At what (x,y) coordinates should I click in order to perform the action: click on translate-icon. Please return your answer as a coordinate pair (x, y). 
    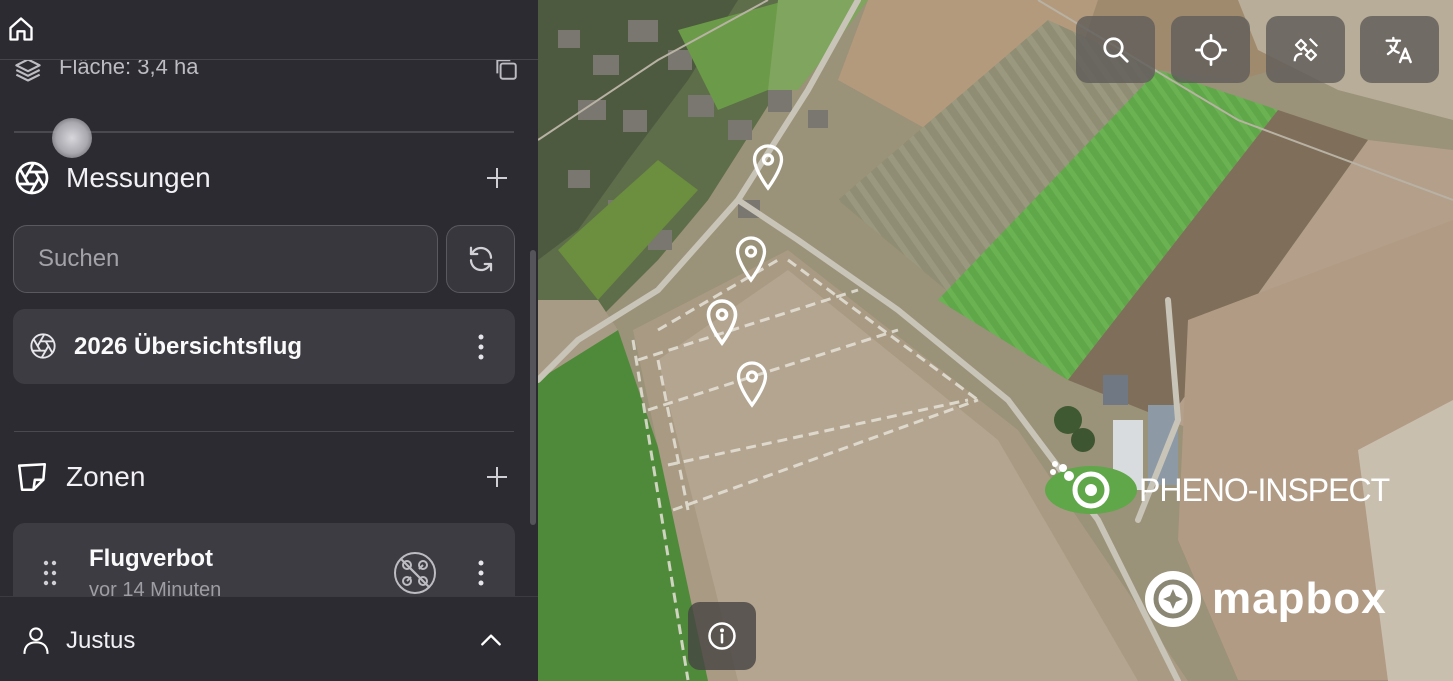
    Looking at the image, I should click on (1398, 49).